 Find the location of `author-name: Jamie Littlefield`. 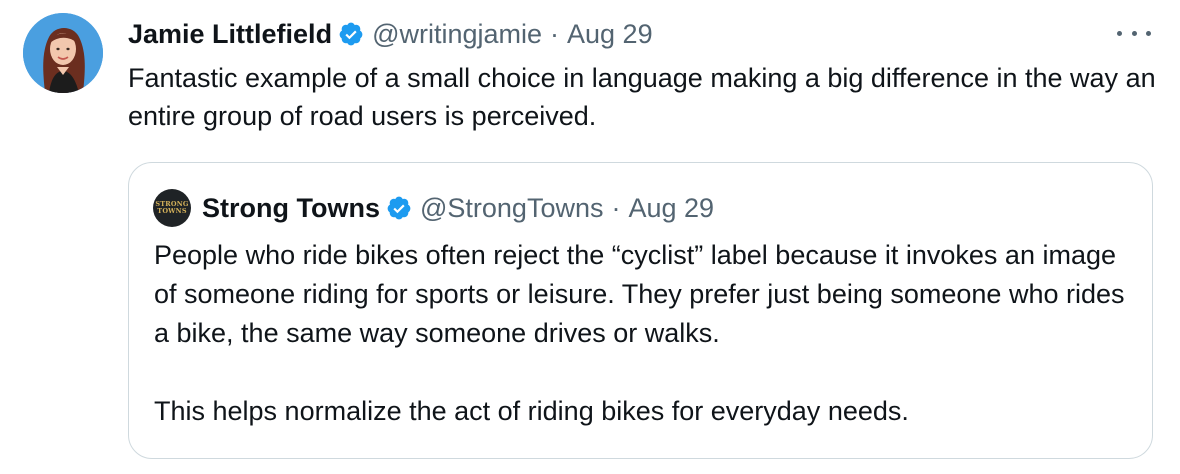

author-name: Jamie Littlefield is located at coordinates (230, 34).